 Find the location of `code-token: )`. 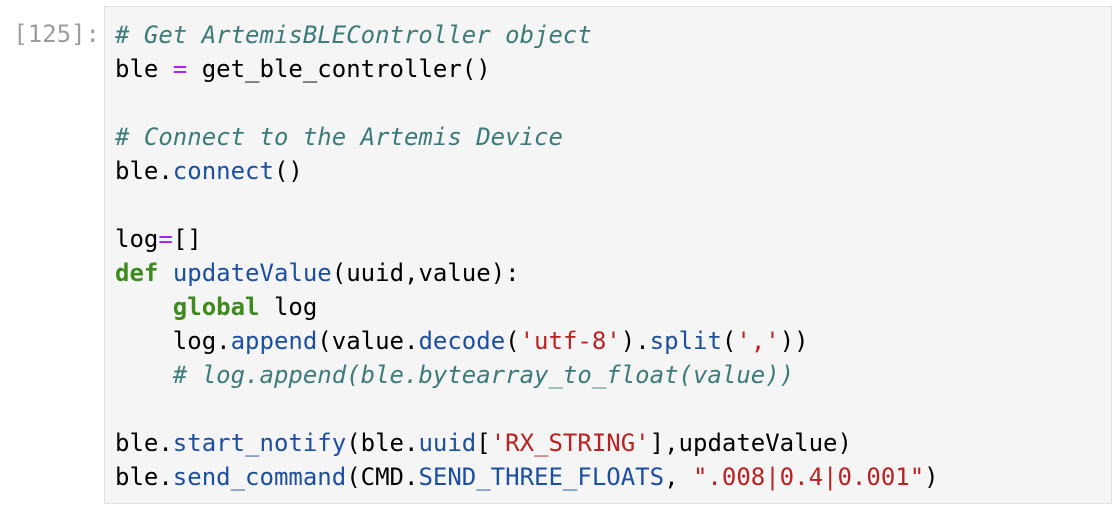

code-token: ) is located at coordinates (931, 477).